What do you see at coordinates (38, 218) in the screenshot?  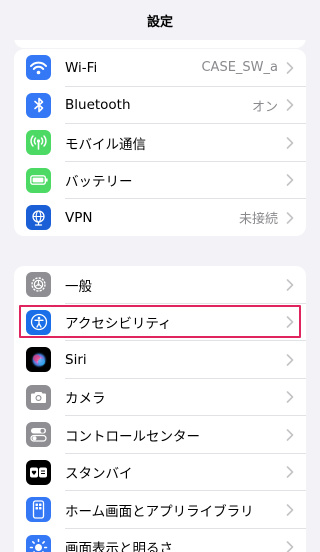 I see `vpn-globe-icon` at bounding box center [38, 218].